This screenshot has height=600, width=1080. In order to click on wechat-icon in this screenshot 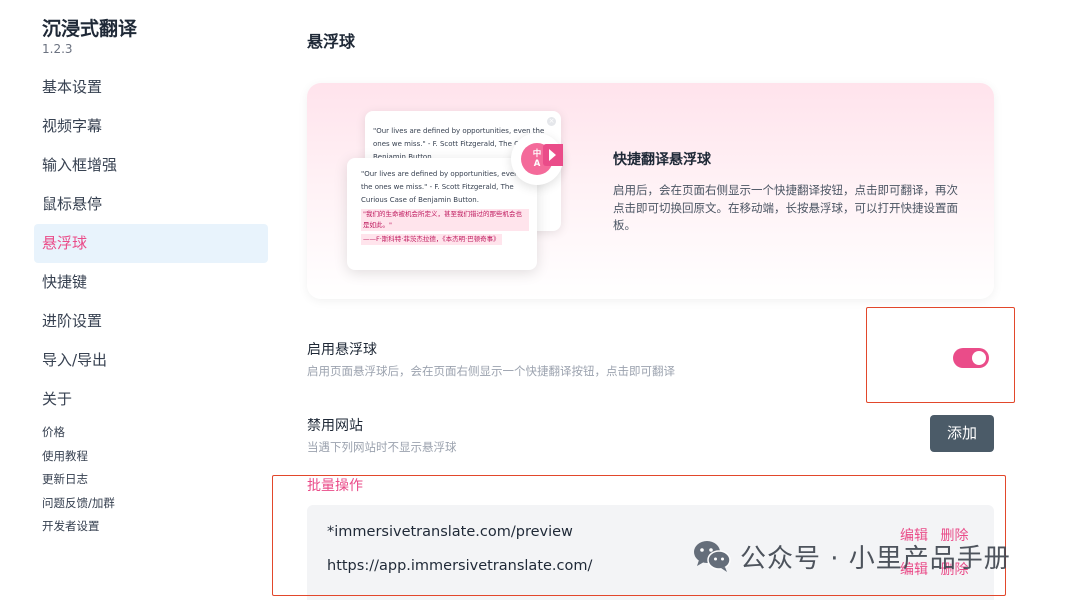, I will do `click(712, 556)`.